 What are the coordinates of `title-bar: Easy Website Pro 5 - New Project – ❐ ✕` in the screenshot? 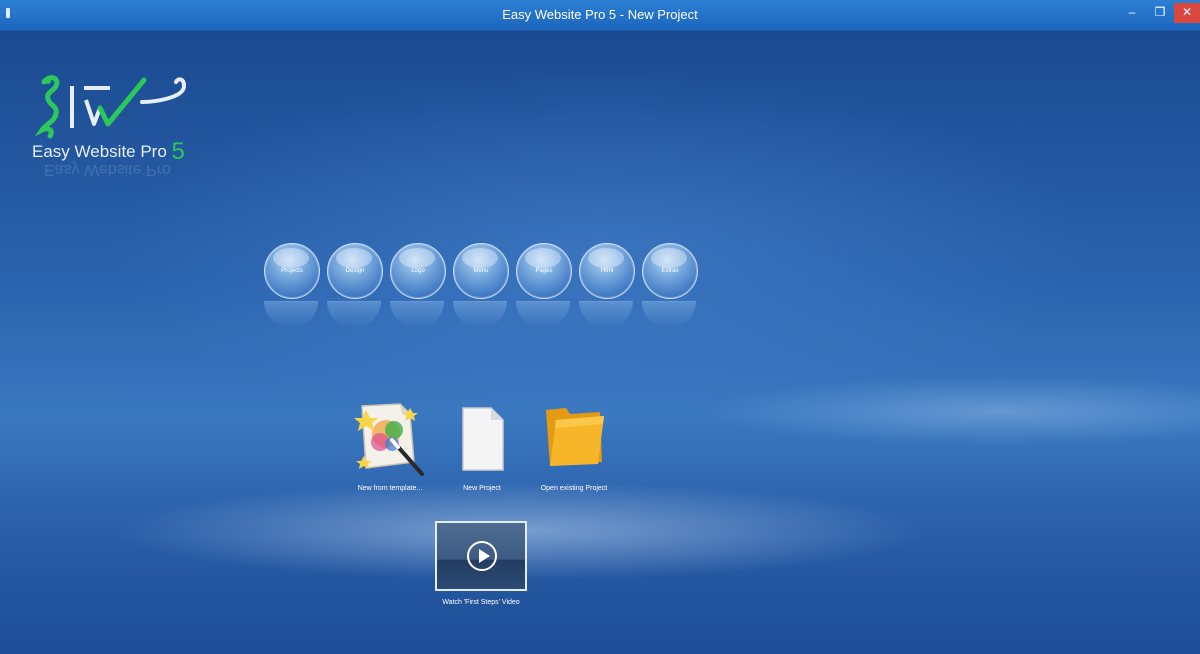 It's located at (600, 15).